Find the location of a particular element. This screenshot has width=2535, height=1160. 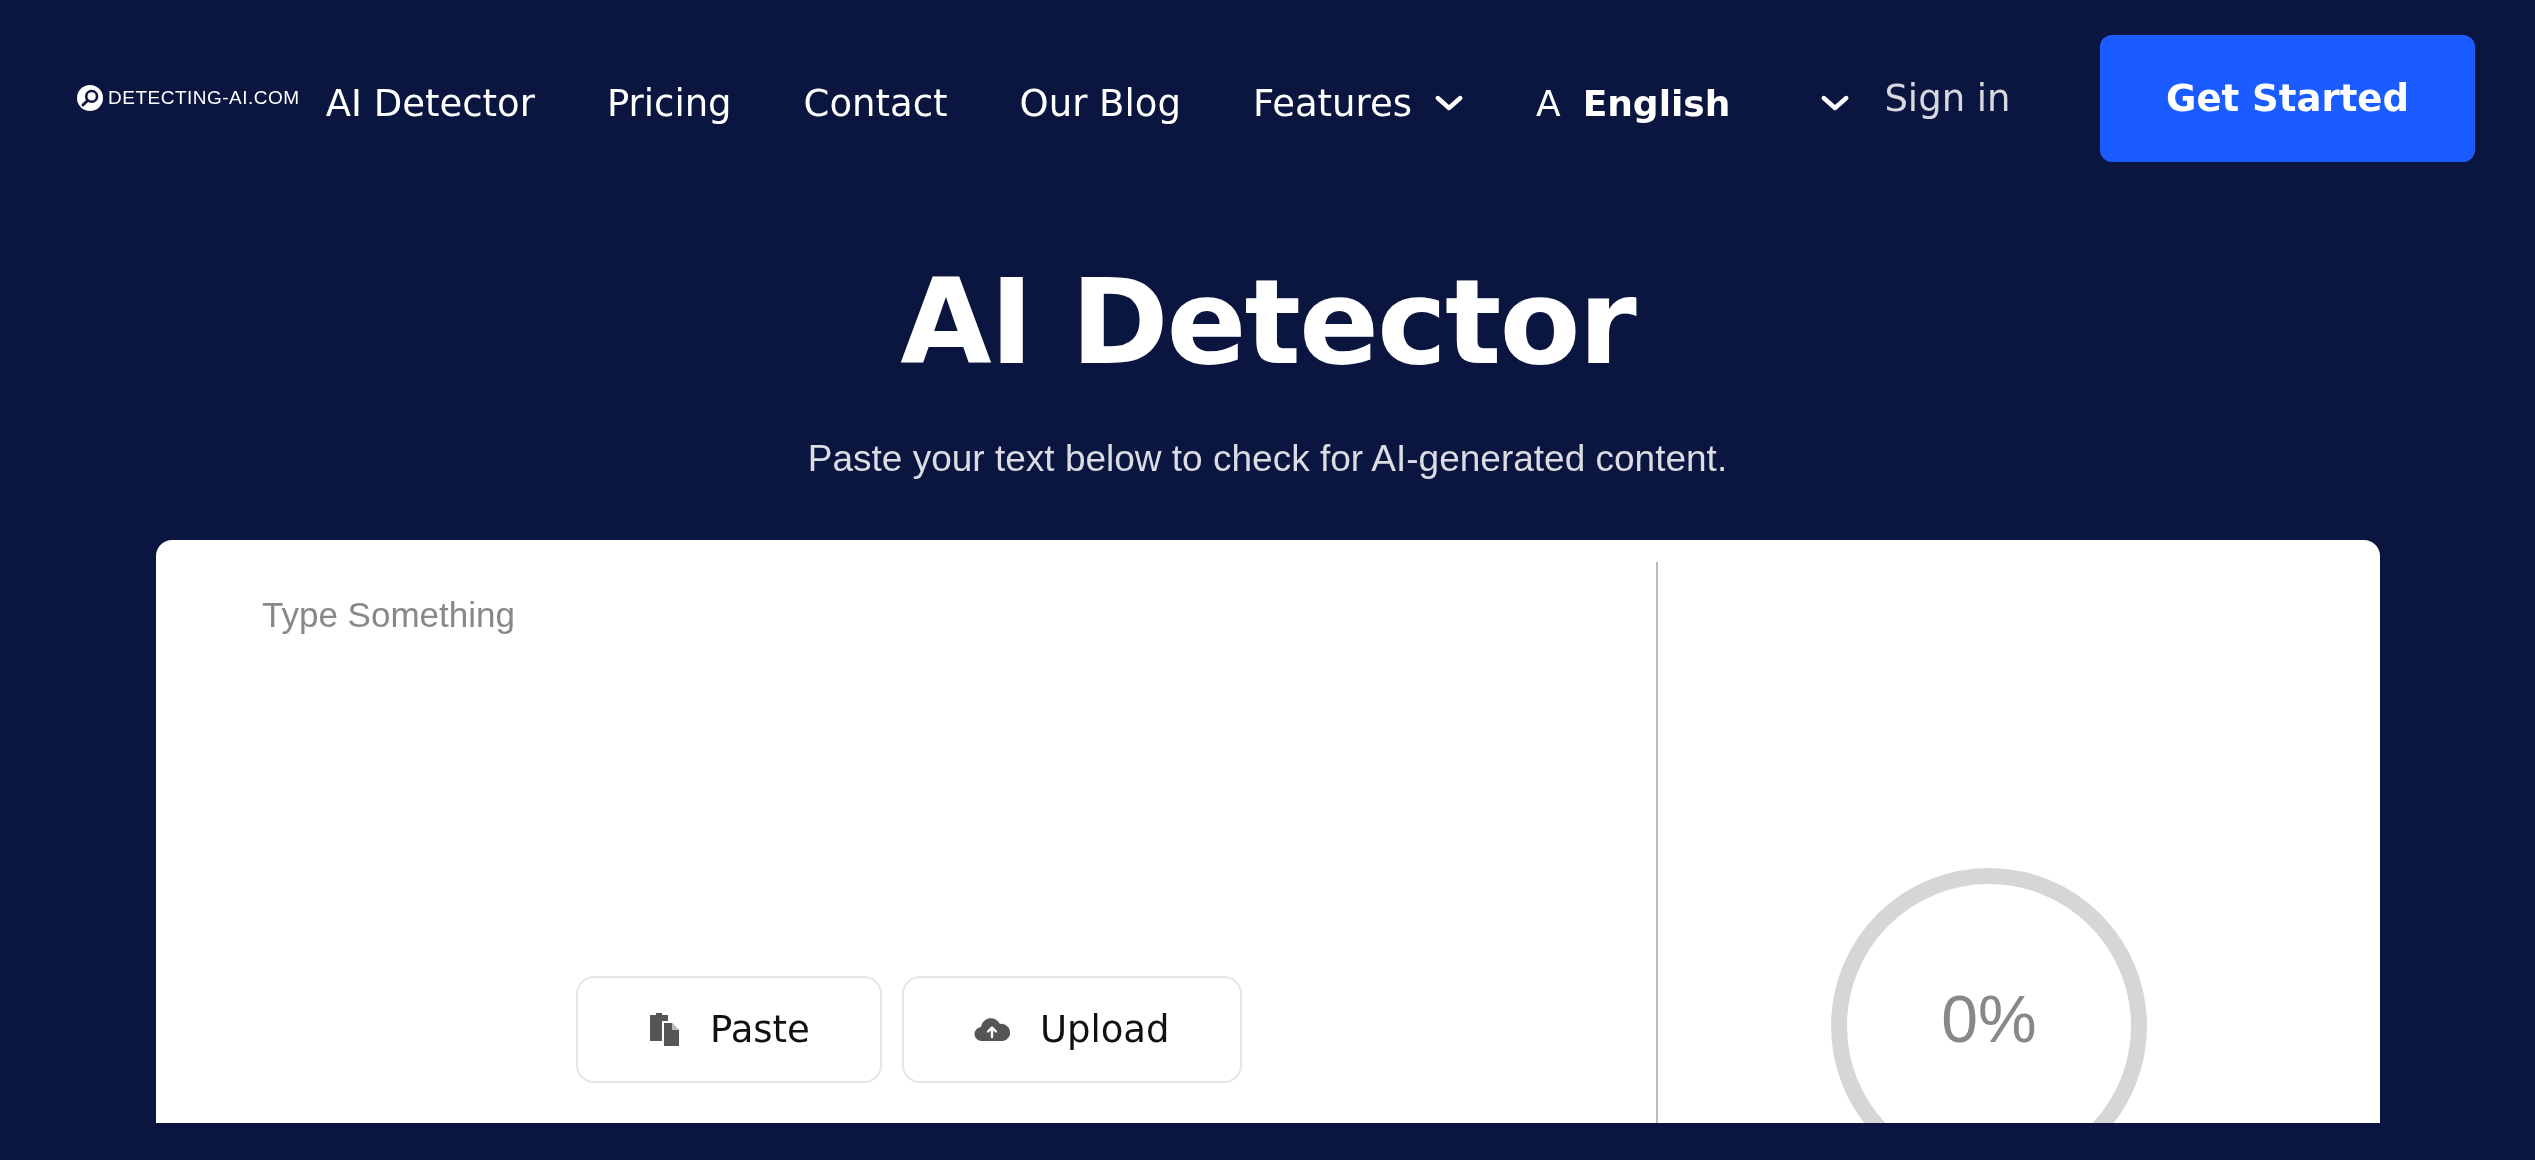

nav-link: AI Detector is located at coordinates (430, 103).